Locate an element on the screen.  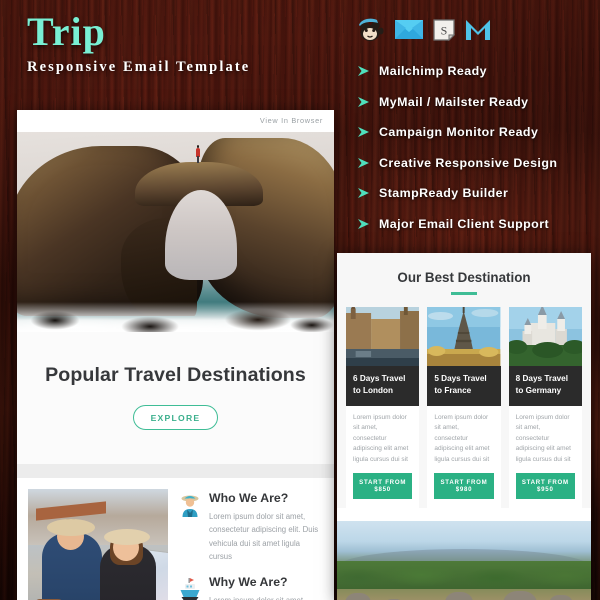
card-image-london is located at coordinates (383, 336).